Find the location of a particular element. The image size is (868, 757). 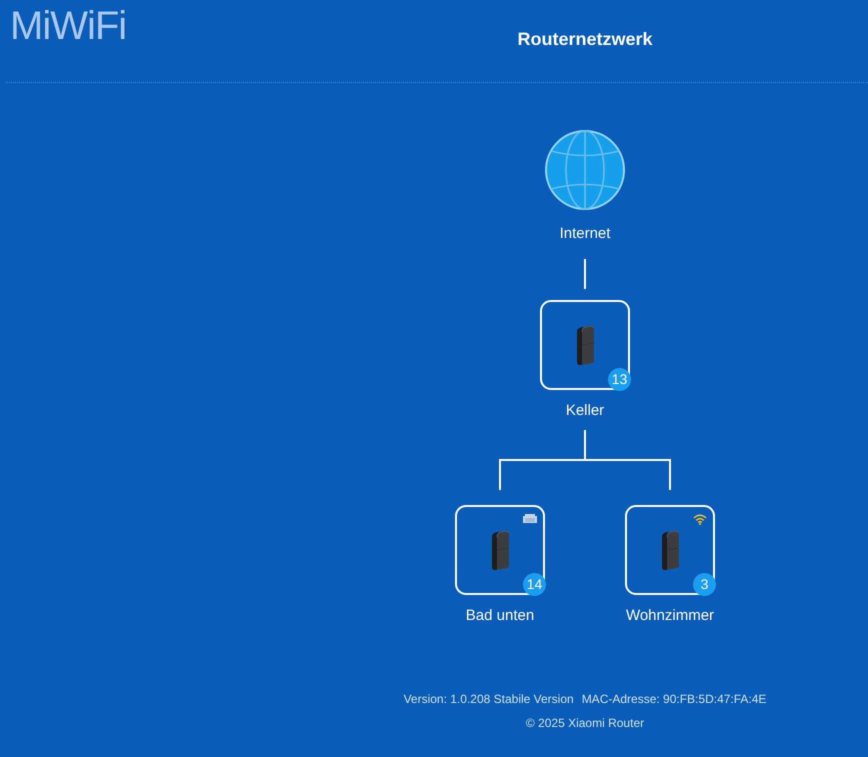

client-count-badge: 13 is located at coordinates (619, 379).